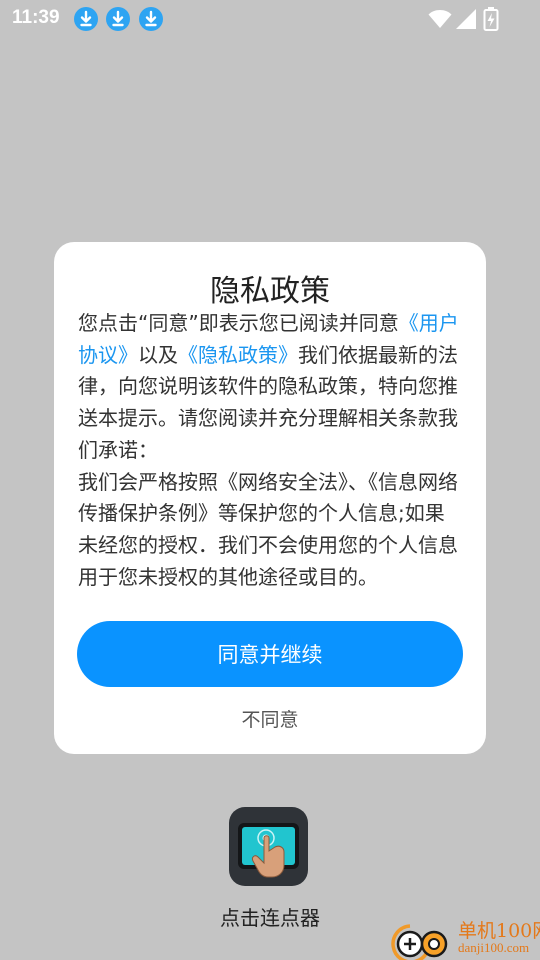 The height and width of the screenshot is (960, 540). I want to click on battery-charging-icon, so click(491, 21).